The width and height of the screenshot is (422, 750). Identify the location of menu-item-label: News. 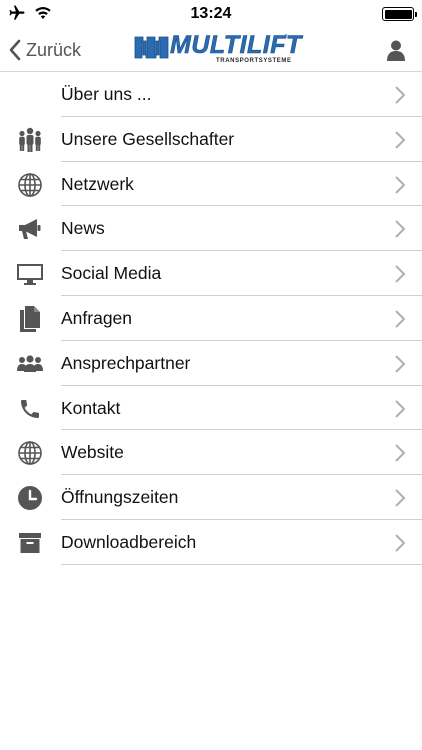
(83, 228).